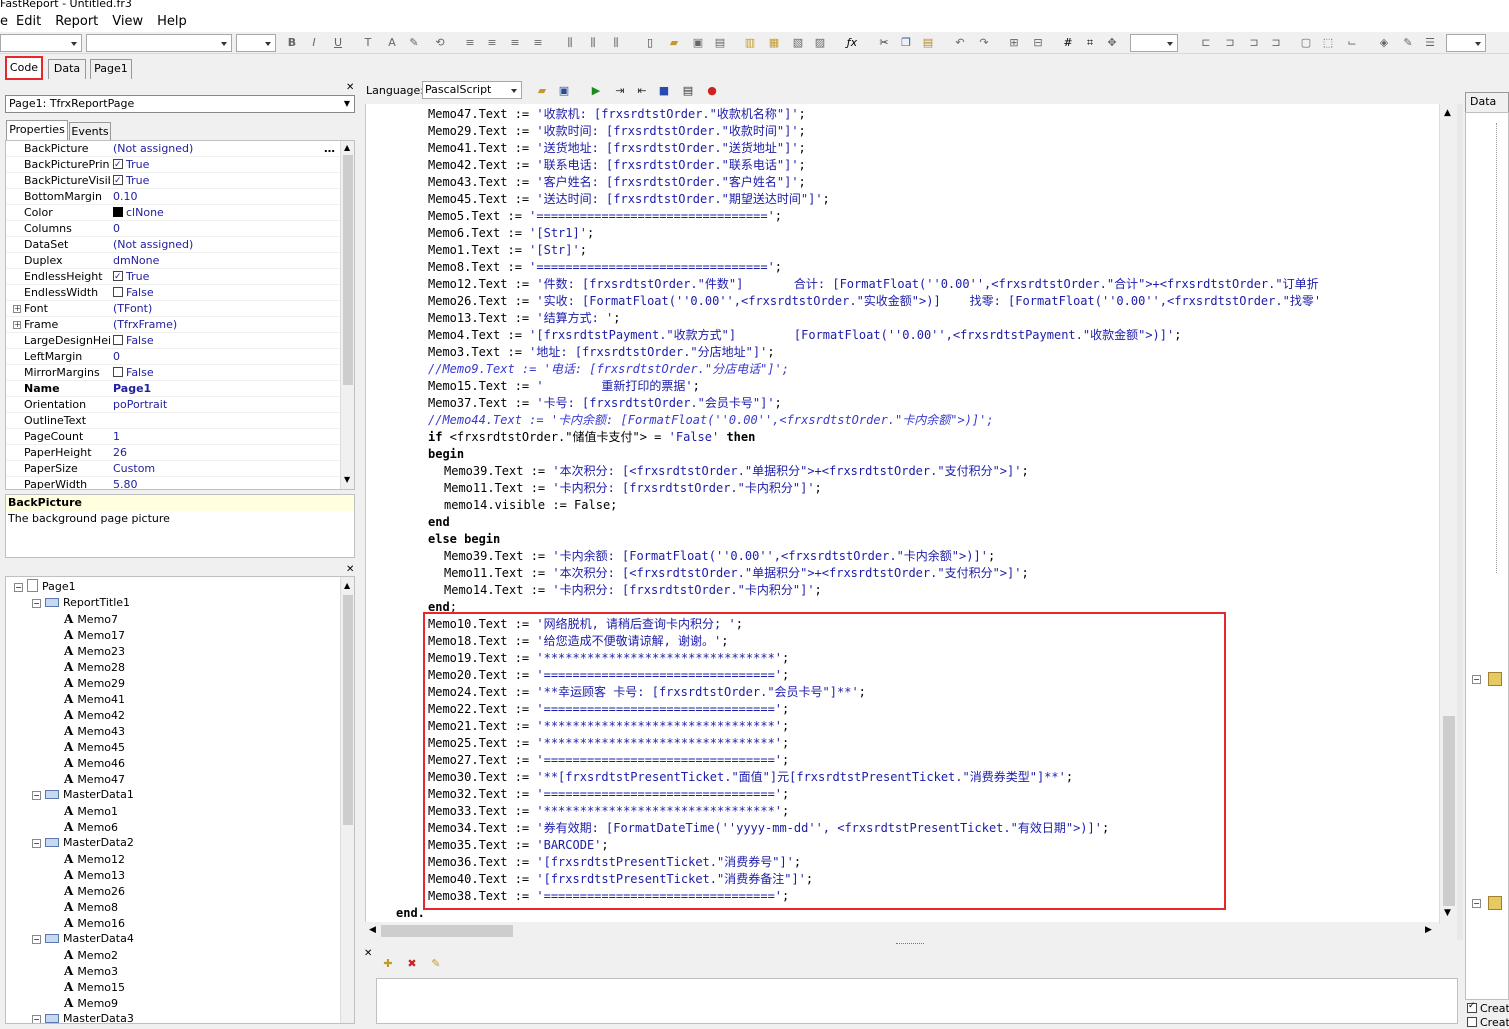 The image size is (1509, 1029). I want to click on scroll-thumb, so click(348, 270).